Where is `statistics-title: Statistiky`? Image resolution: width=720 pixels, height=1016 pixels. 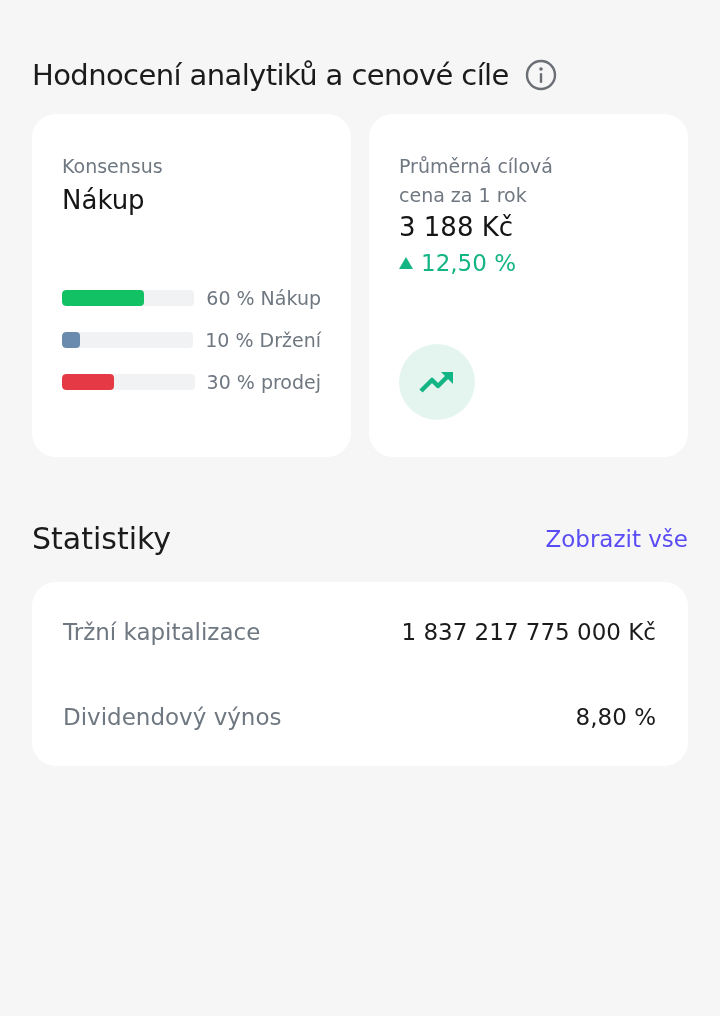 statistics-title: Statistiky is located at coordinates (102, 538).